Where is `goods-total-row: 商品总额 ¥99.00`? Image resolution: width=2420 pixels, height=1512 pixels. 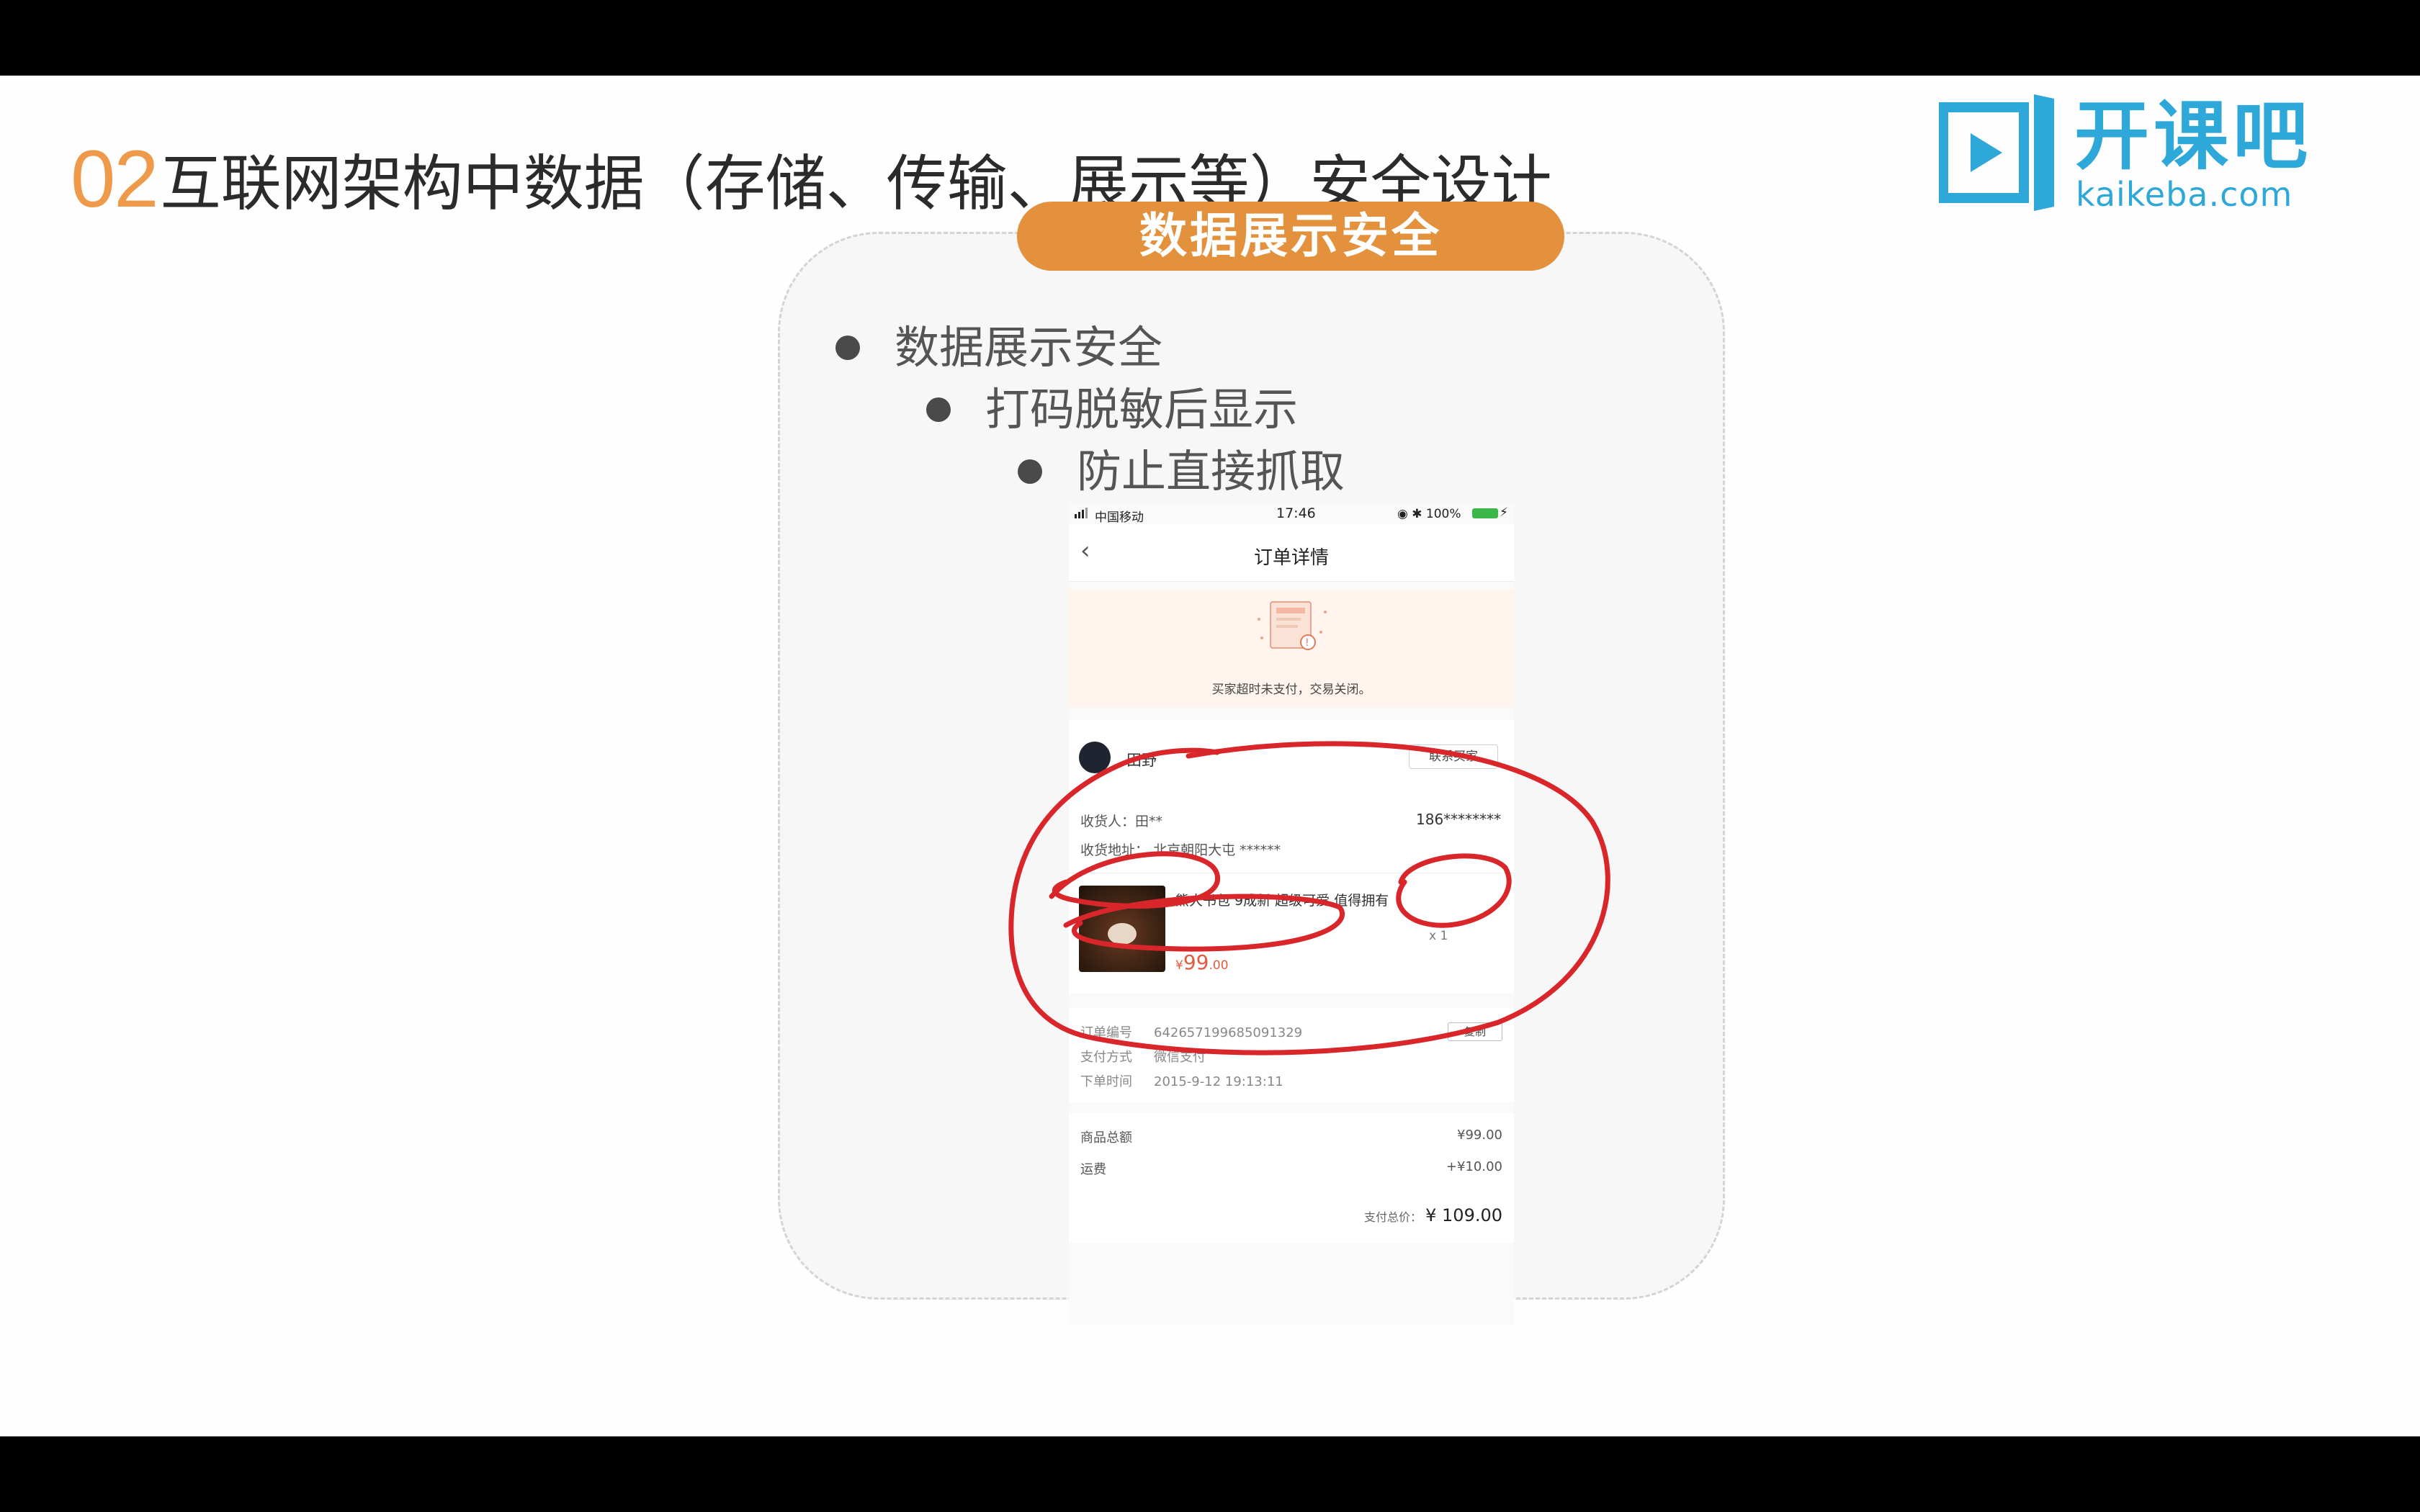
goods-total-row: 商品总额 ¥99.00 is located at coordinates (1291, 1137).